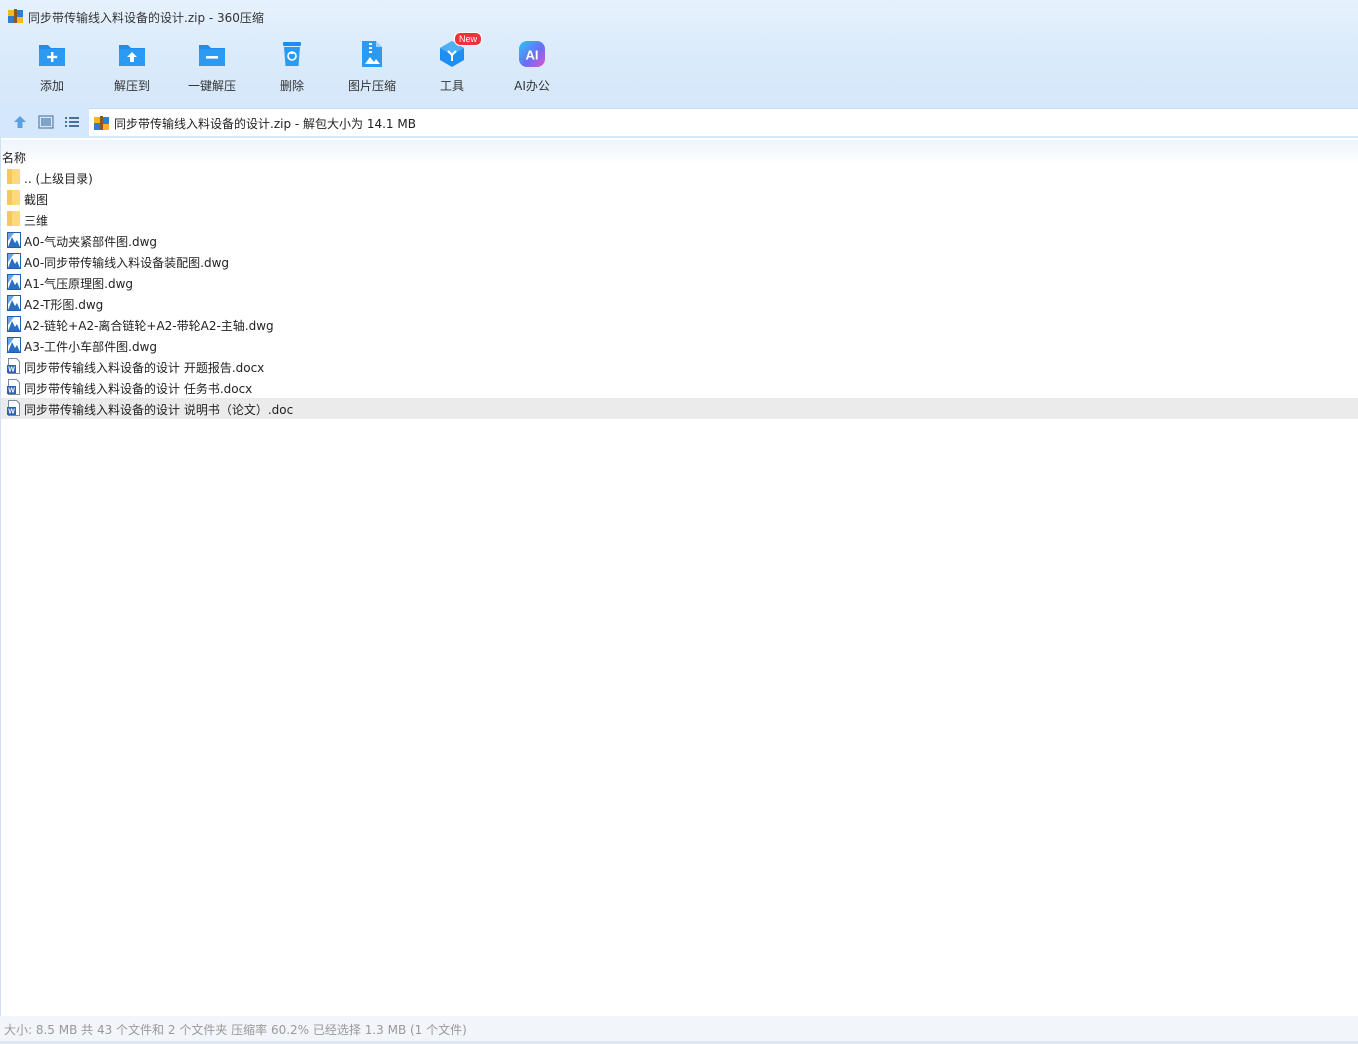 The image size is (1358, 1044). I want to click on file-name: 截图, so click(36, 200).